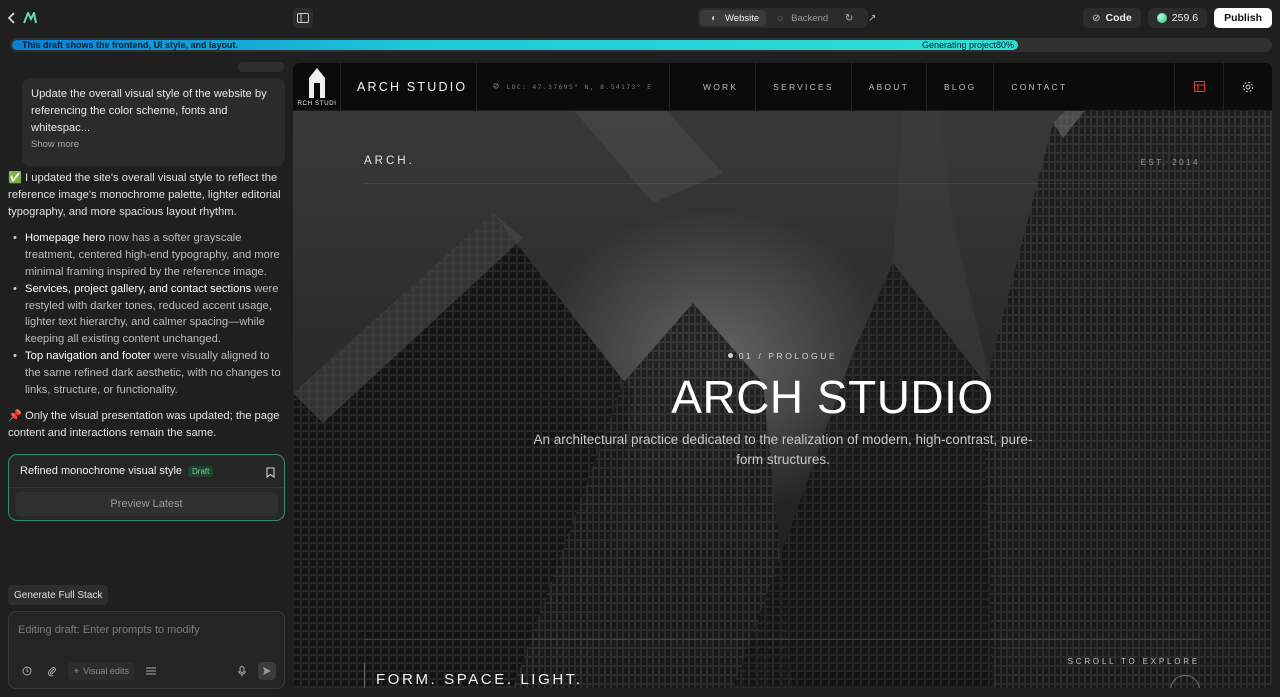  I want to click on site-logo: RCH STUDI, so click(317, 86).